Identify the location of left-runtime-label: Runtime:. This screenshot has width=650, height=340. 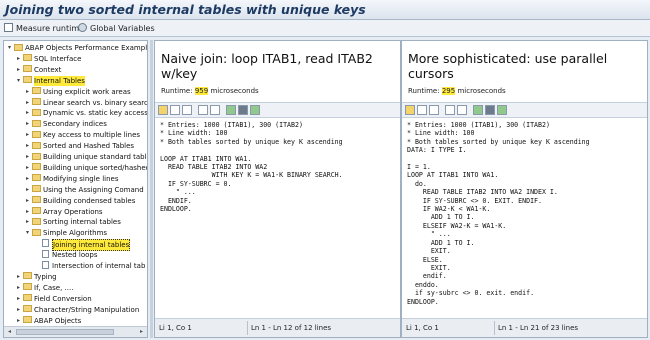
(177, 91).